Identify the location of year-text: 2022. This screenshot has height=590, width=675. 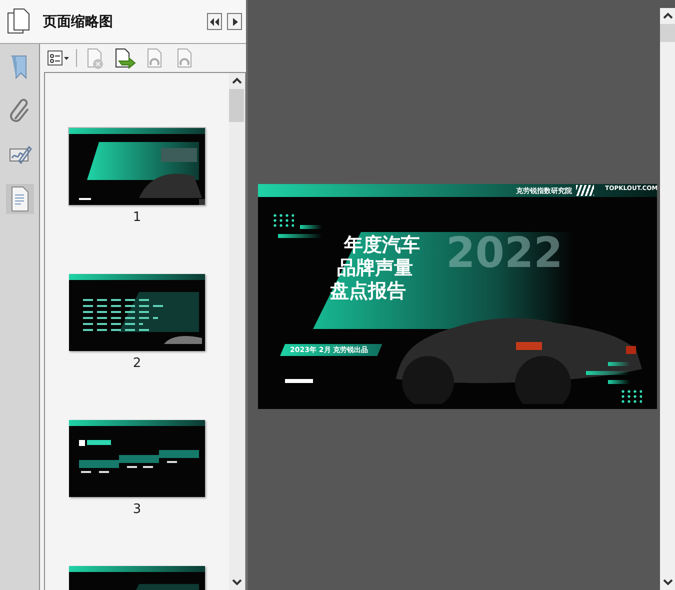
(504, 252).